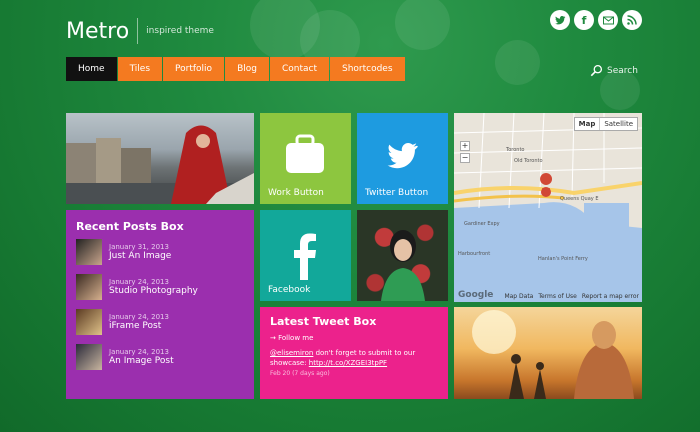 This screenshot has width=700, height=432. Describe the element at coordinates (402, 158) in the screenshot. I see `twitter-button-tile: Twitter Button` at that location.